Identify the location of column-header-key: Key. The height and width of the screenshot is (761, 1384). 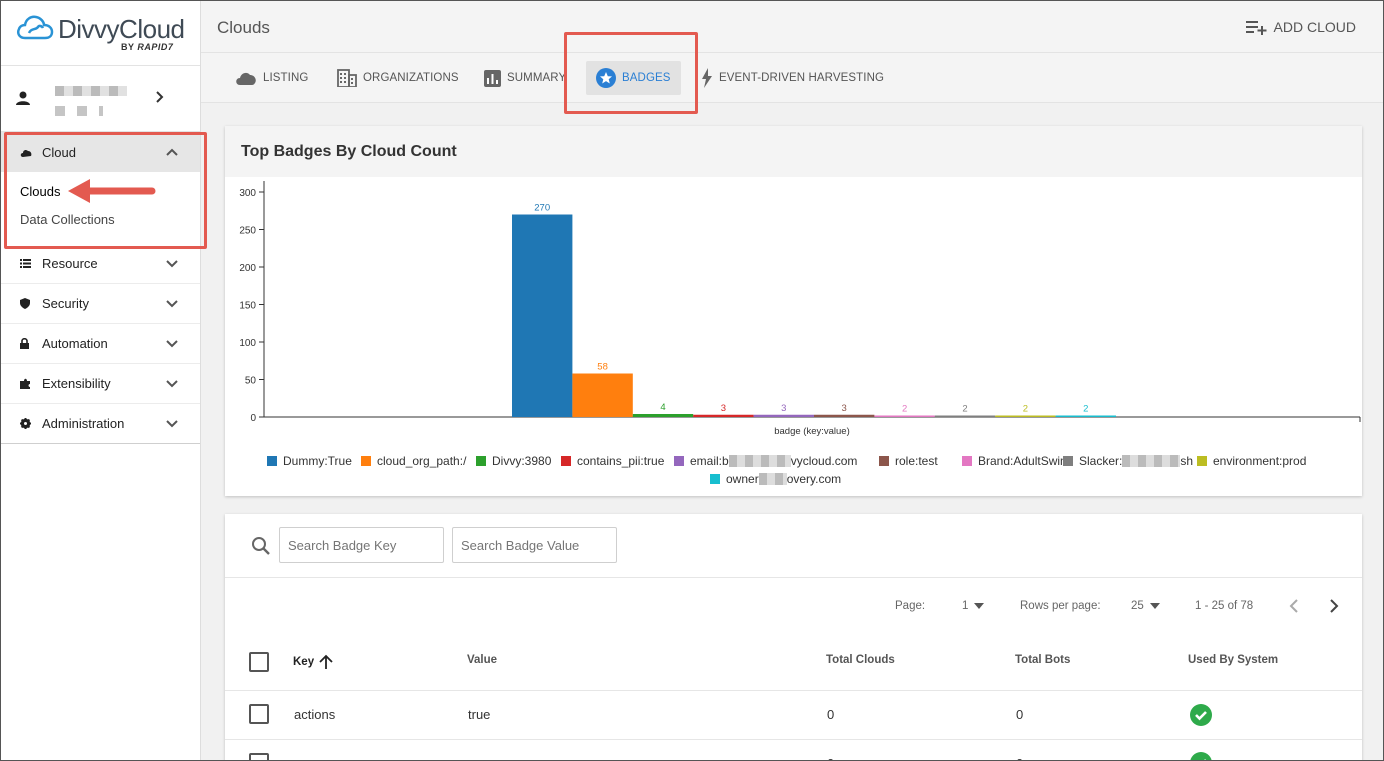
(313, 662).